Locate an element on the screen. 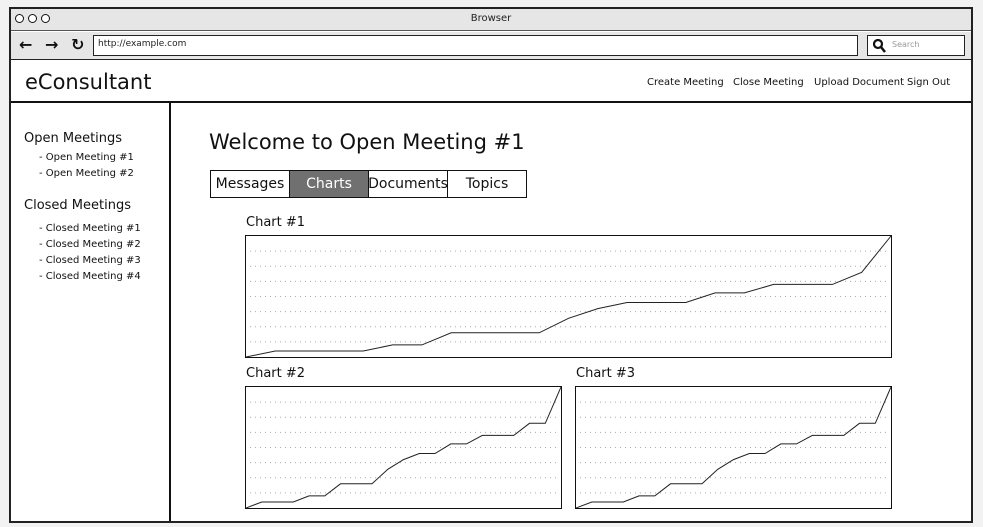 The width and height of the screenshot is (983, 527). closed-meetings-heading: Closed Meetings is located at coordinates (77, 205).